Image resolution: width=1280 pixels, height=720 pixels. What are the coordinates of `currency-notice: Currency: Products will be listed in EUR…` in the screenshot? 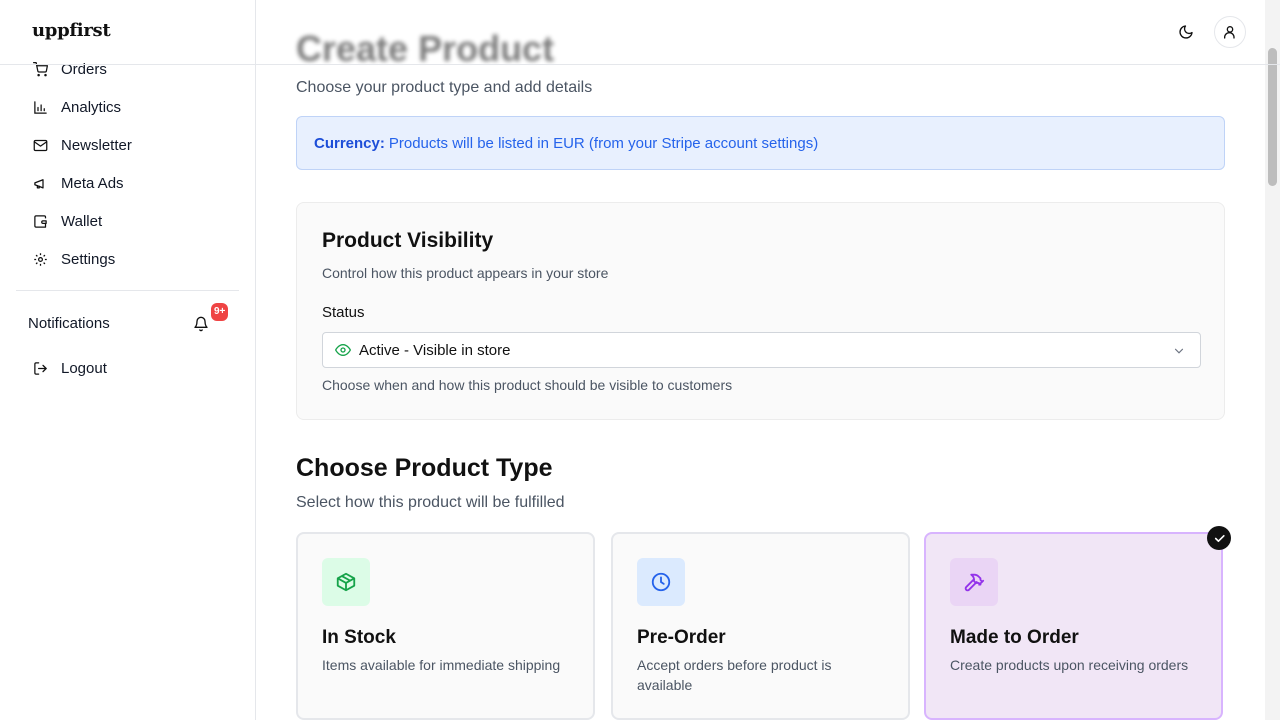 It's located at (760, 143).